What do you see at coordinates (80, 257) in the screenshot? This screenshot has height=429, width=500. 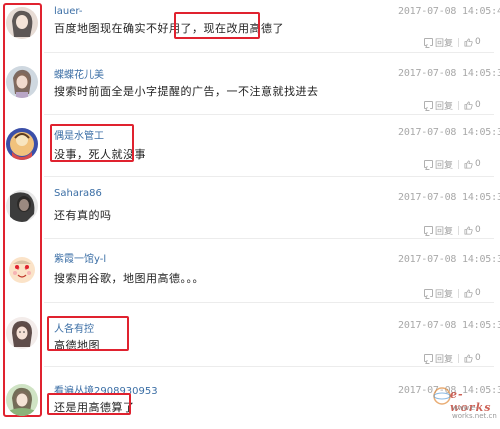 I see `username: 紫霞一馆y-l` at bounding box center [80, 257].